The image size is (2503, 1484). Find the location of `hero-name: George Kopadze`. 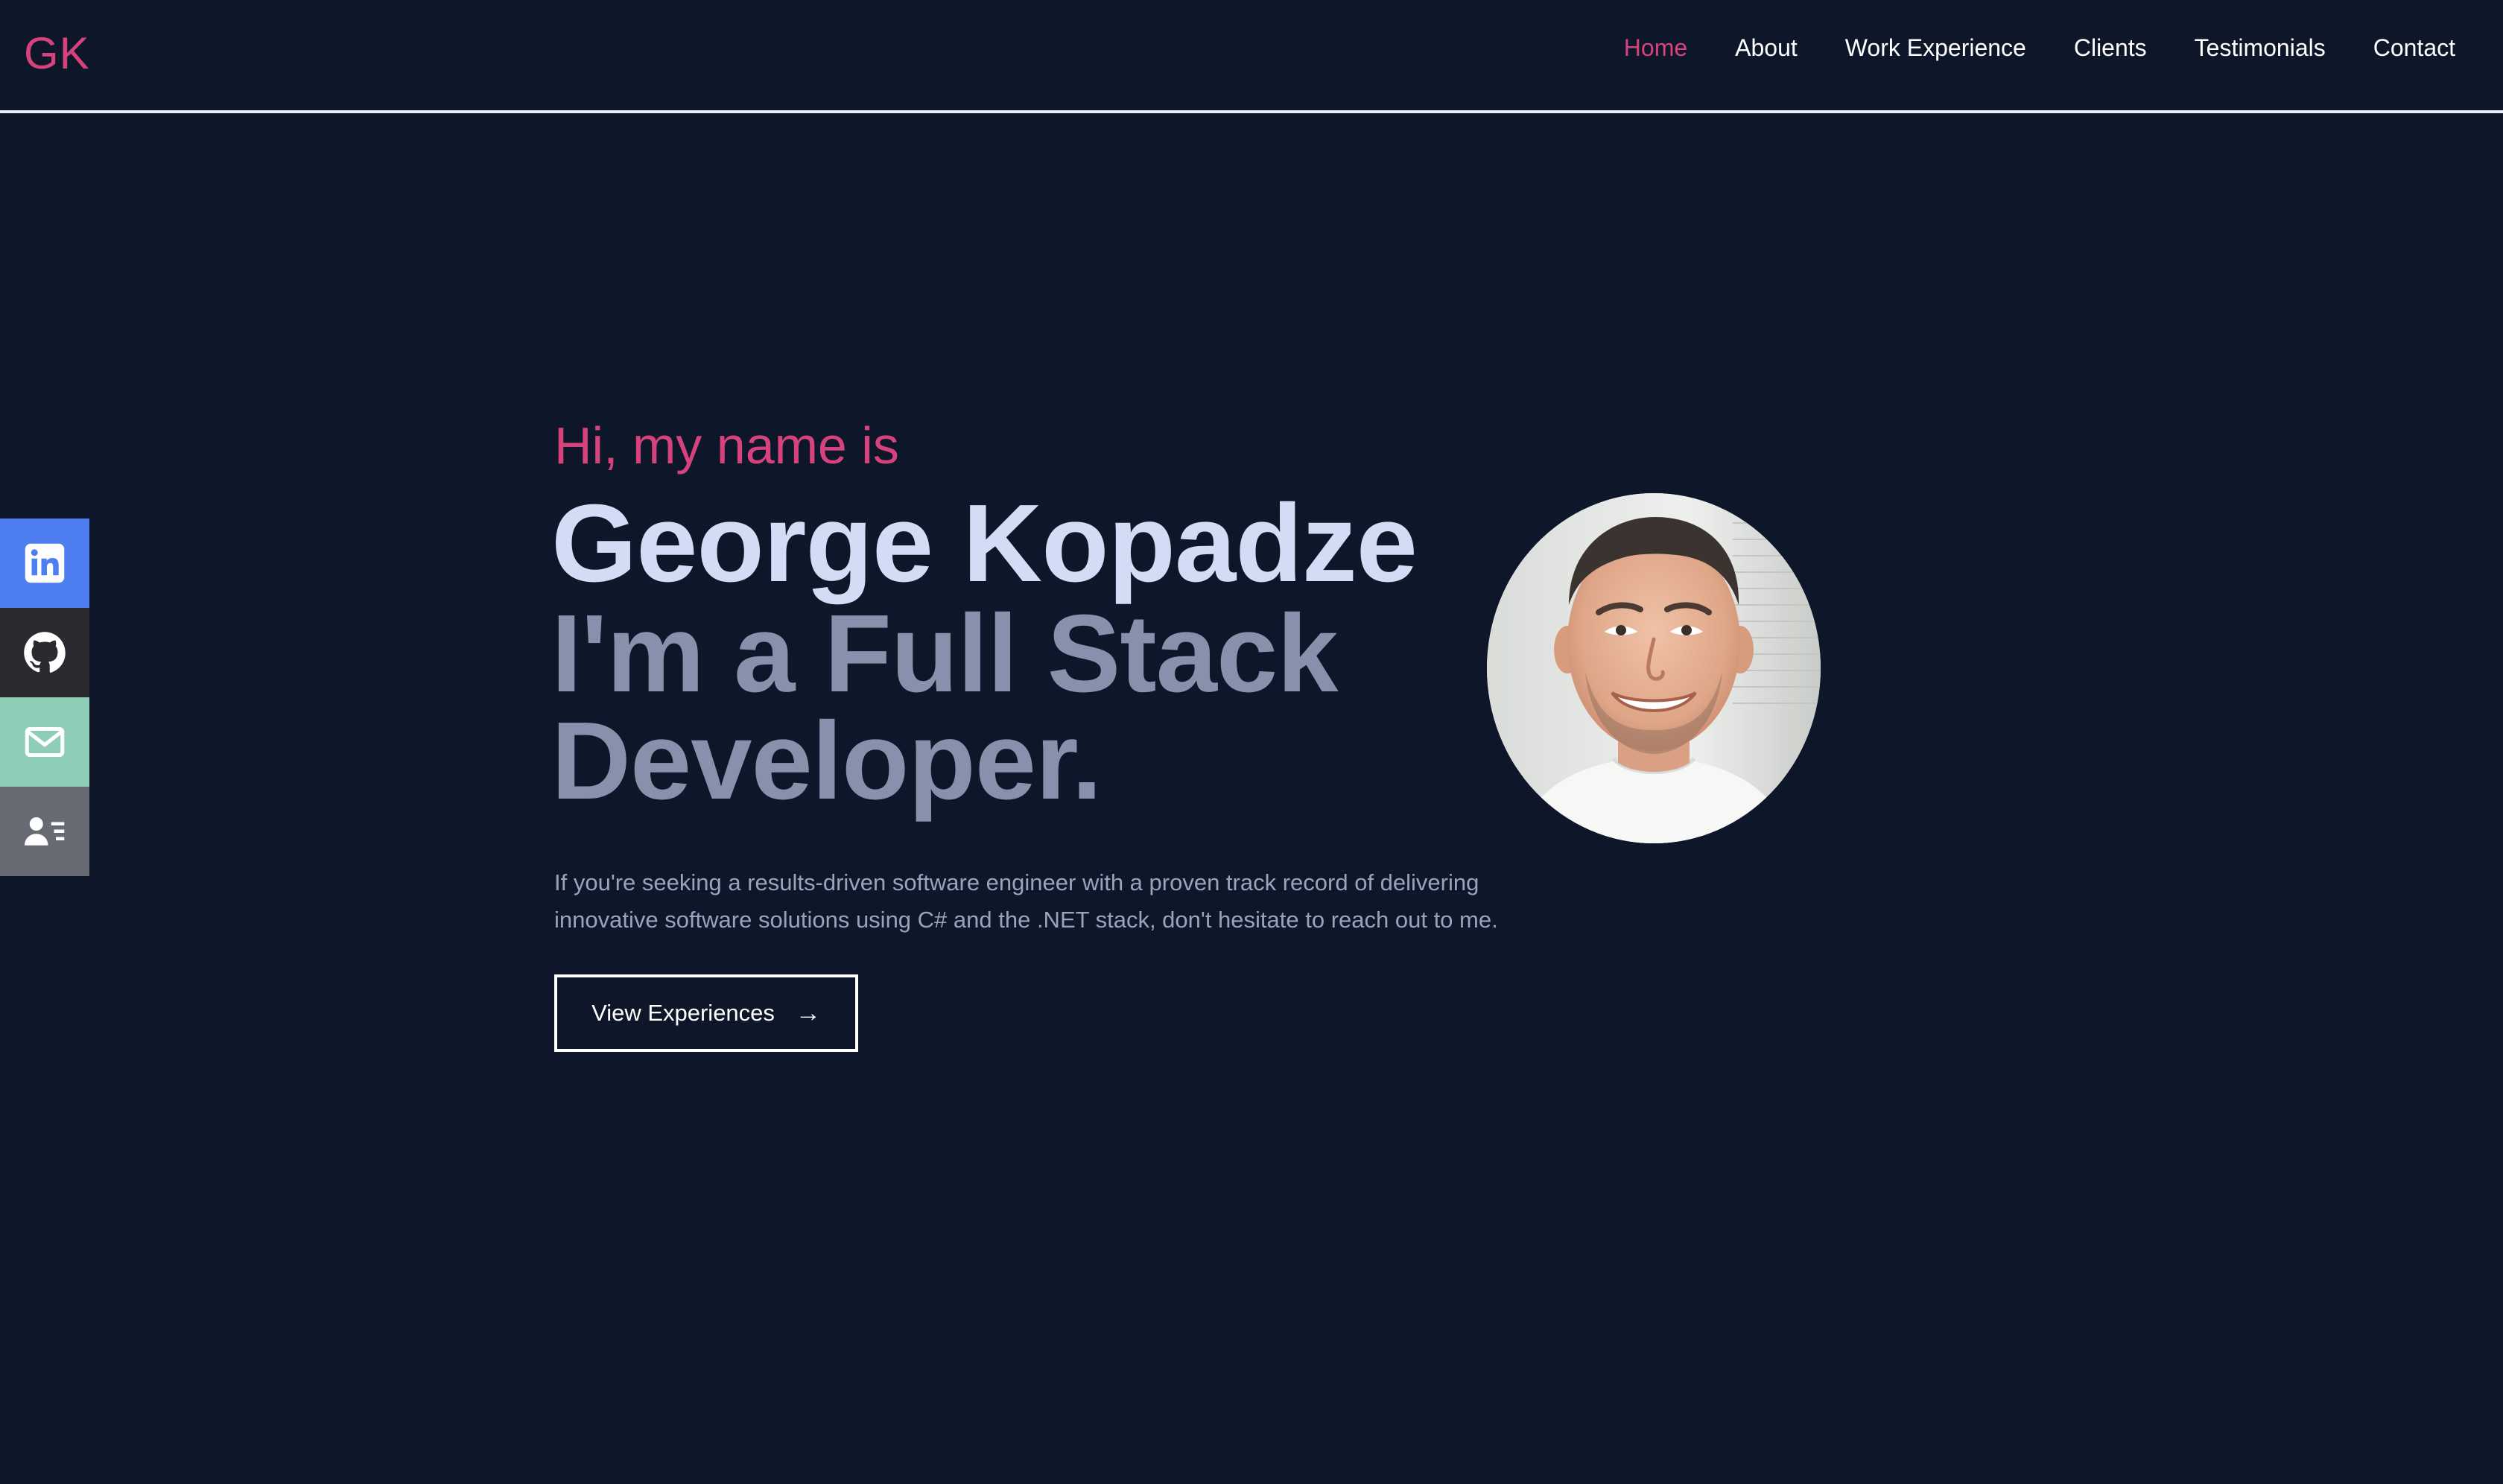

hero-name: George Kopadze is located at coordinates (984, 543).